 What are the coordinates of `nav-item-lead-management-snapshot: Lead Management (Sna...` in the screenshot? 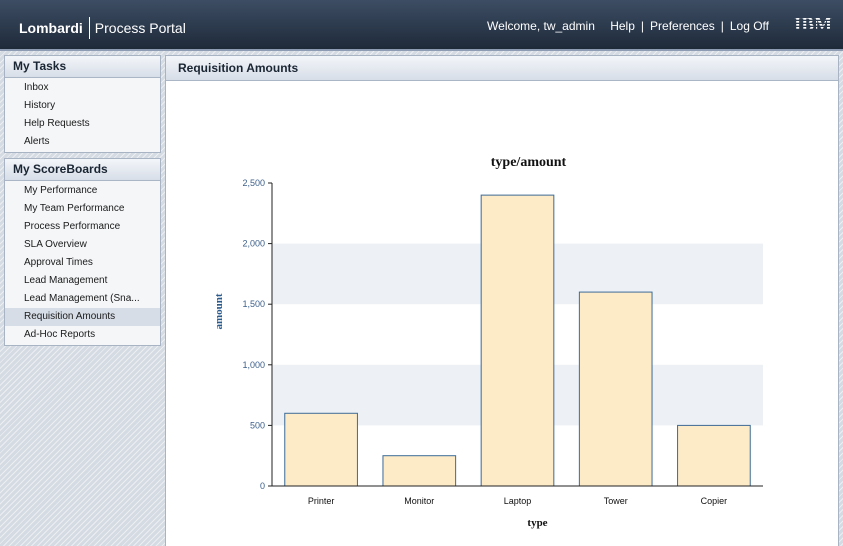 It's located at (82, 299).